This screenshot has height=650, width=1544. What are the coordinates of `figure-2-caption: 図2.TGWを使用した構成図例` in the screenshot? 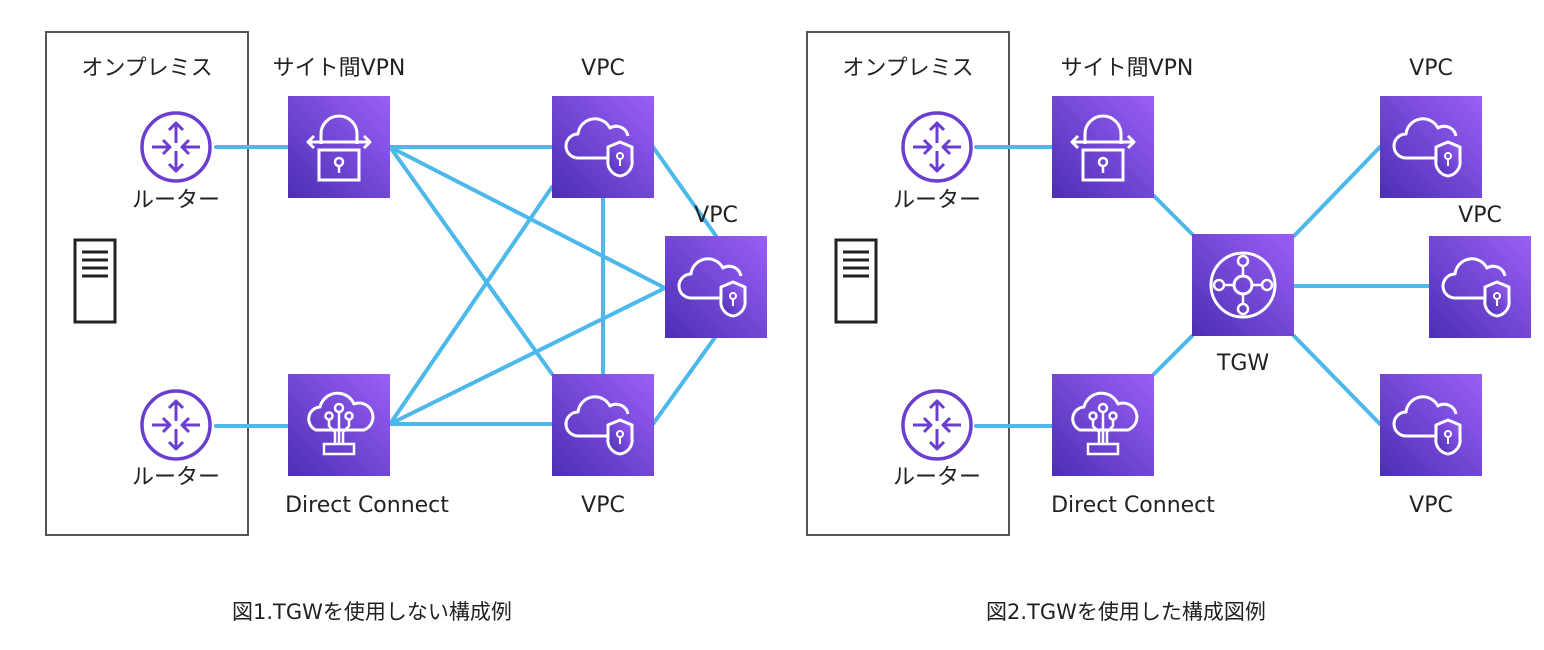 It's located at (1126, 612).